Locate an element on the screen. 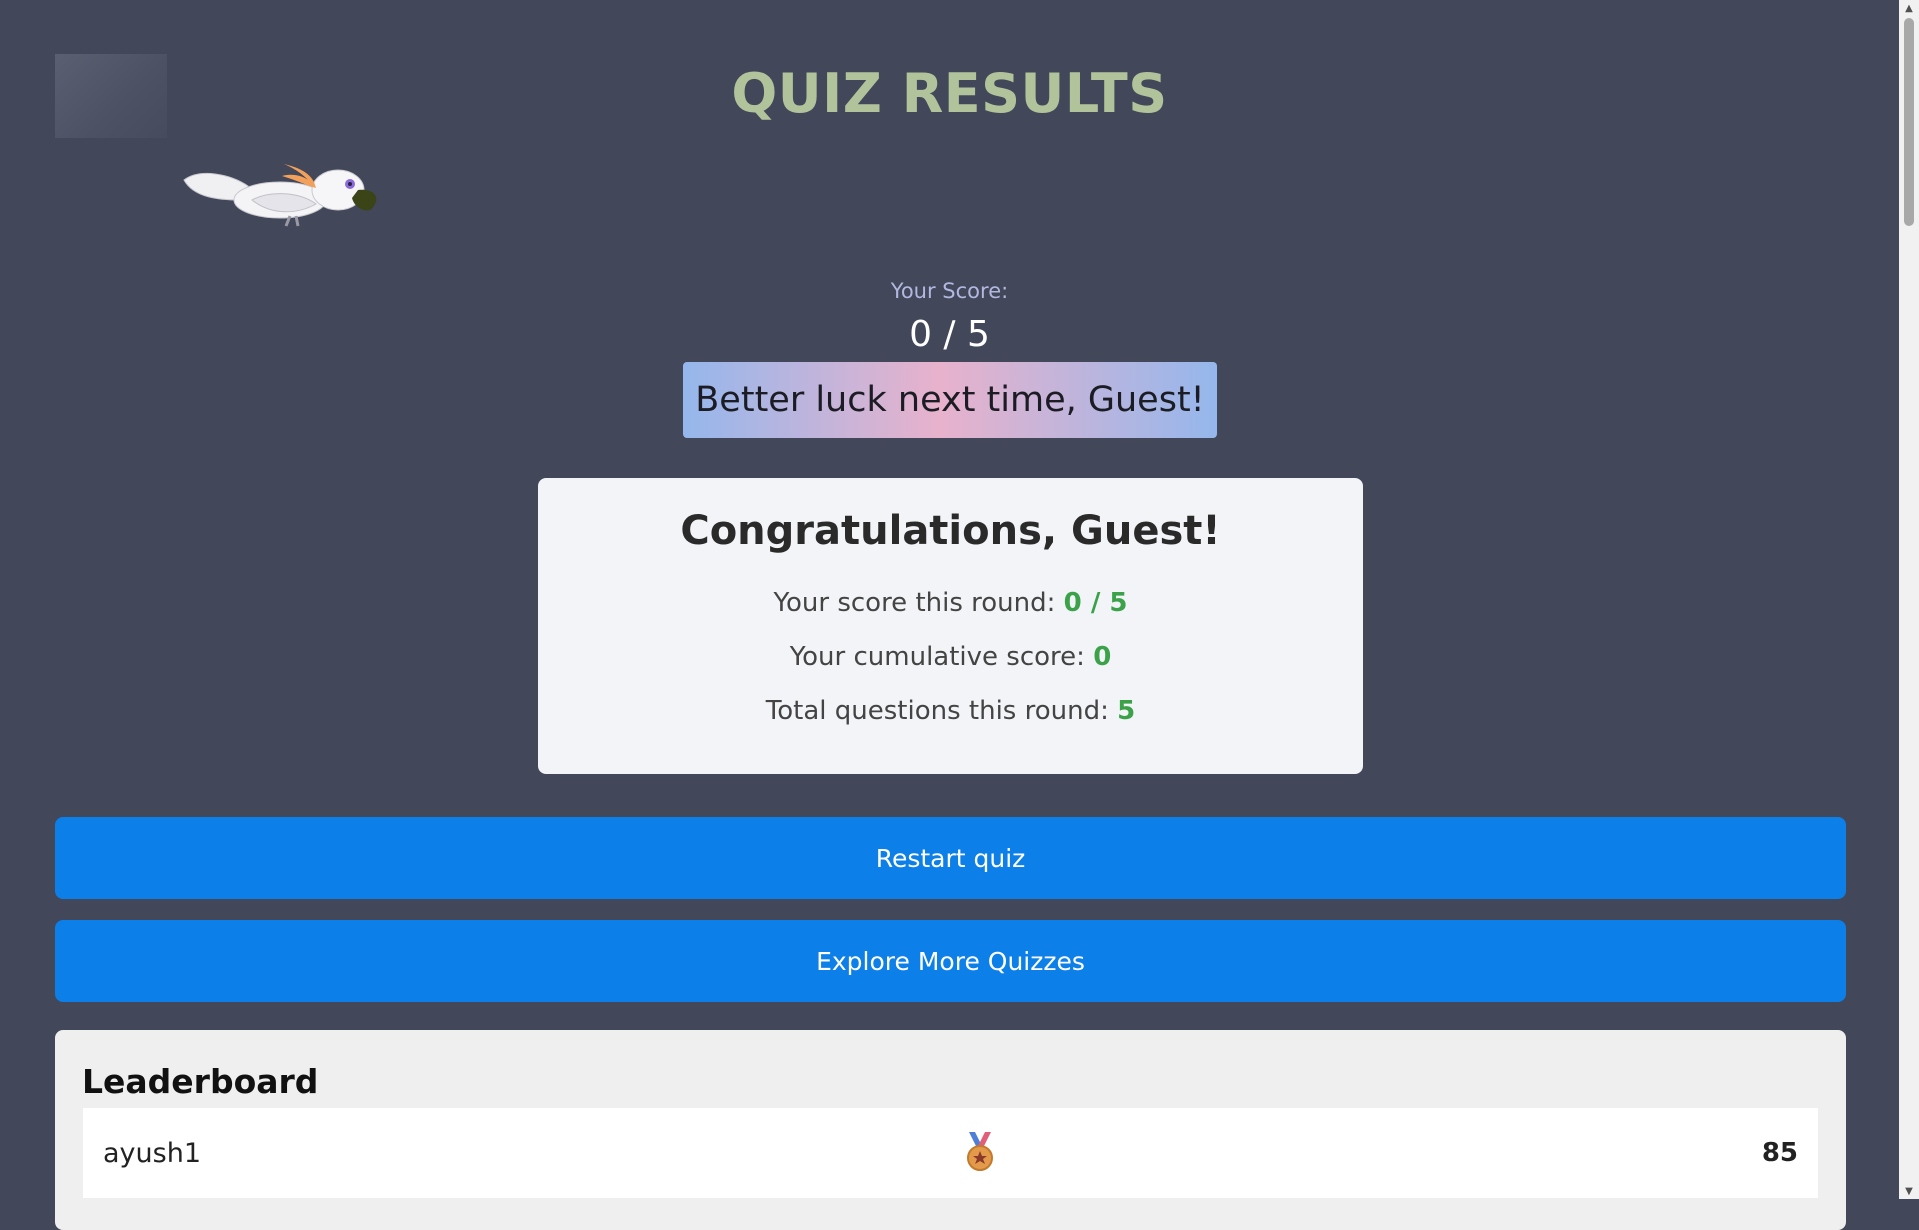 The width and height of the screenshot is (1919, 1230). leaderboard-name: ayush1 is located at coordinates (152, 1153).